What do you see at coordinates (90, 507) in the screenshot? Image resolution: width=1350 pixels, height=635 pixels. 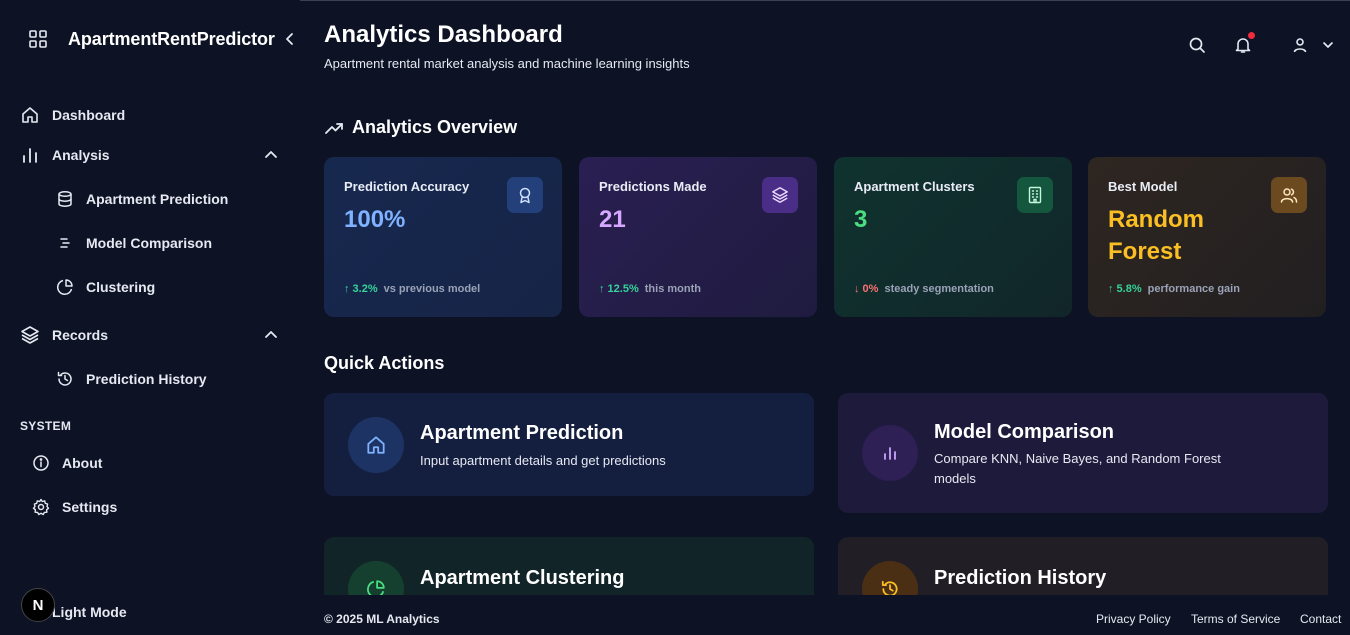 I see `sidebar-item-label: Settings` at bounding box center [90, 507].